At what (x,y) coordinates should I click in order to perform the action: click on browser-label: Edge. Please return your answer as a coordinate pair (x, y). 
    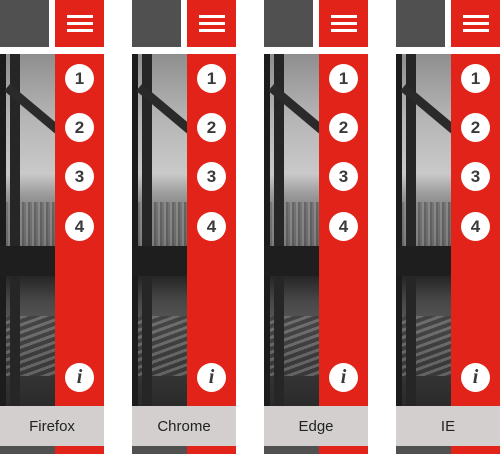
    Looking at the image, I should click on (316, 426).